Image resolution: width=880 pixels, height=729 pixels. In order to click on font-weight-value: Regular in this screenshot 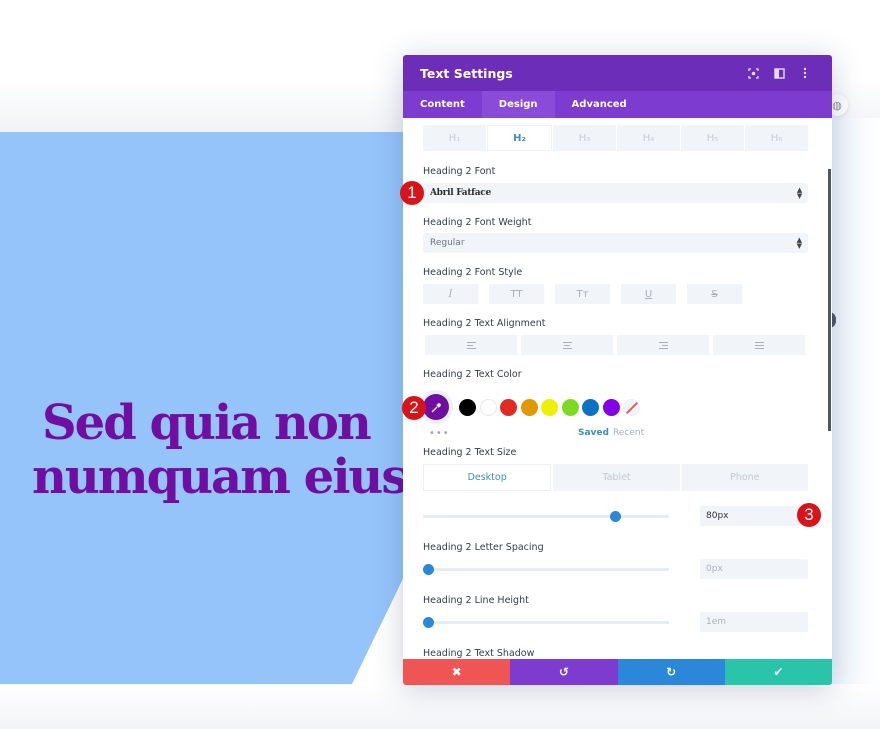, I will do `click(447, 243)`.